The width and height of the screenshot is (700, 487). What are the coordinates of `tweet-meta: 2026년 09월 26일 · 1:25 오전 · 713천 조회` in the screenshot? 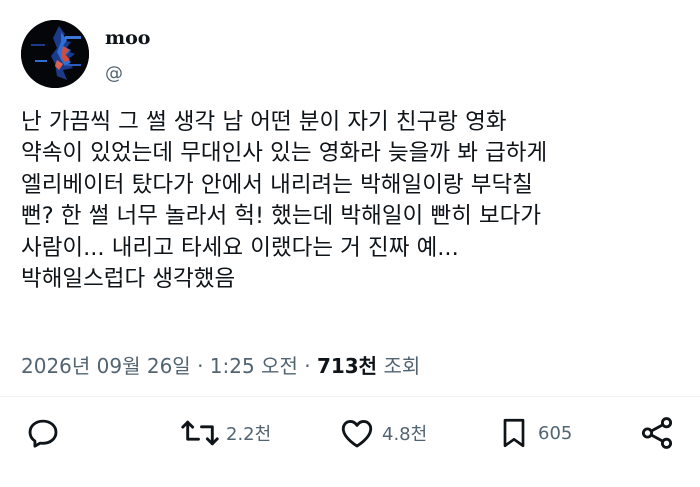 It's located at (220, 366).